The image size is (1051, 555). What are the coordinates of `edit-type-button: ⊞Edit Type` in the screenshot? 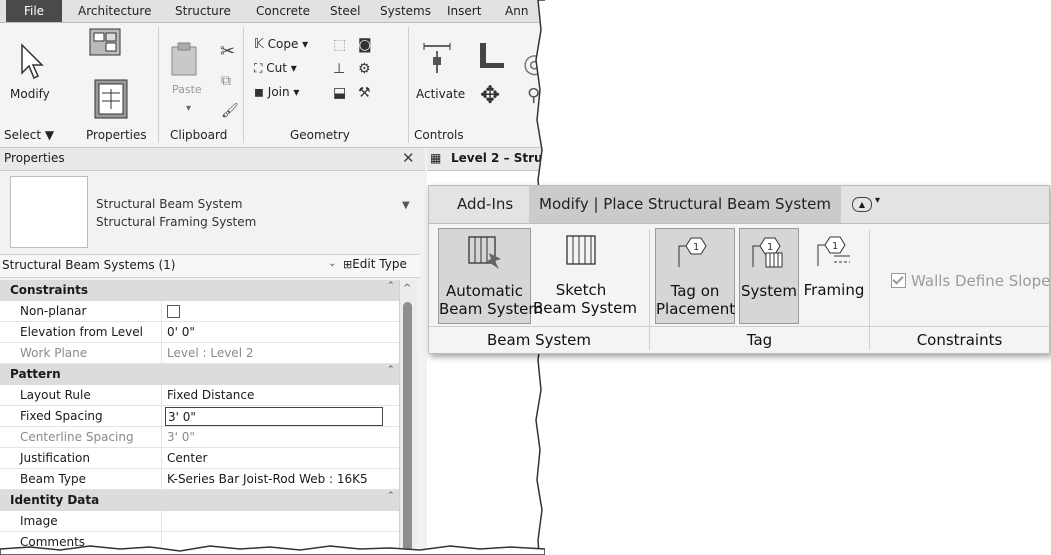 It's located at (375, 264).